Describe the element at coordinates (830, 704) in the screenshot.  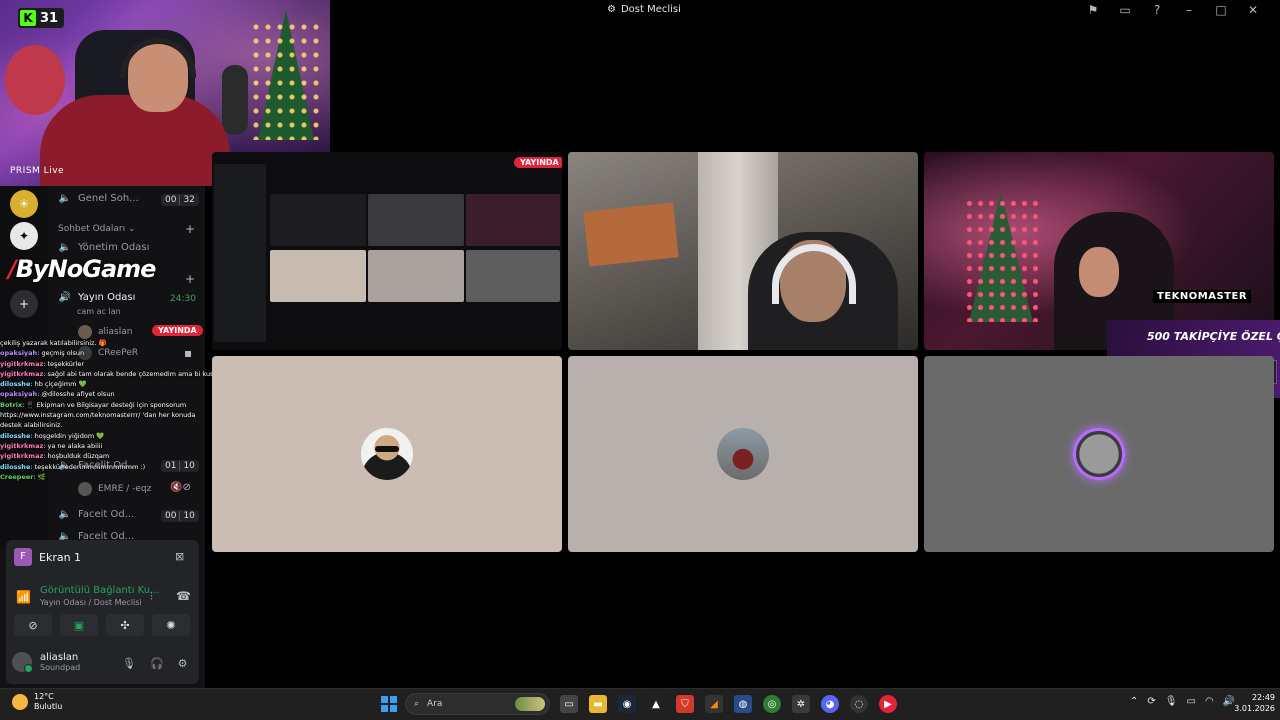
I see `discord-icon: ◕` at that location.